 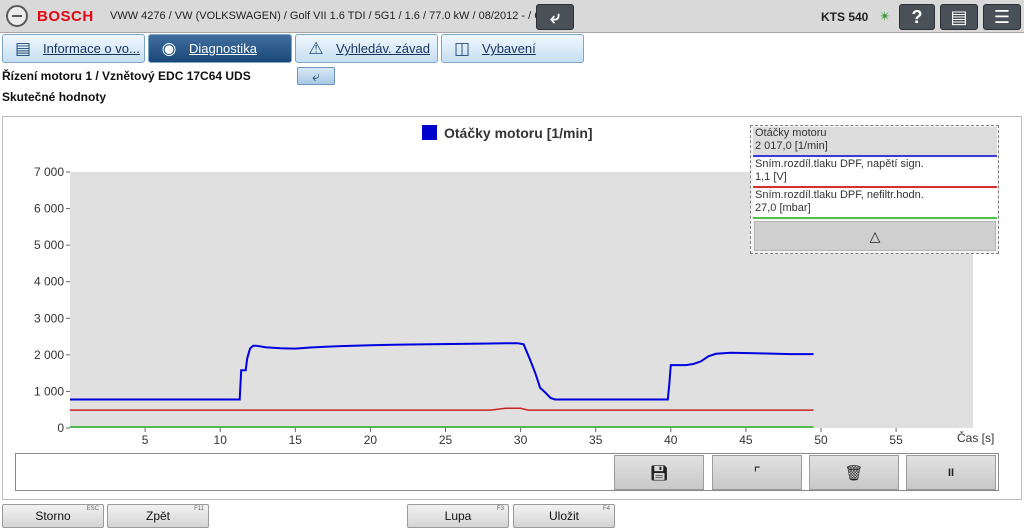 What do you see at coordinates (446, 440) in the screenshot?
I see `x-tick-label: 25` at bounding box center [446, 440].